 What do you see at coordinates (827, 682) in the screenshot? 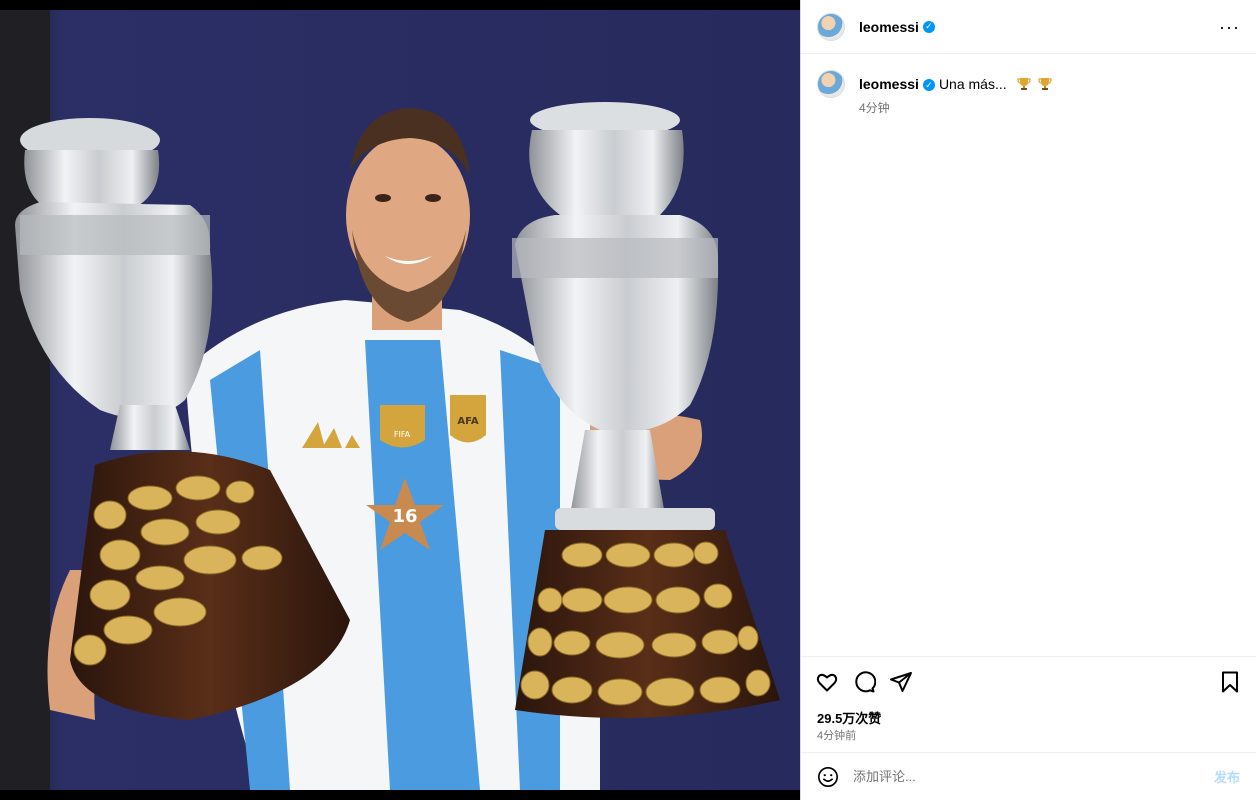
I see `heart-icon` at bounding box center [827, 682].